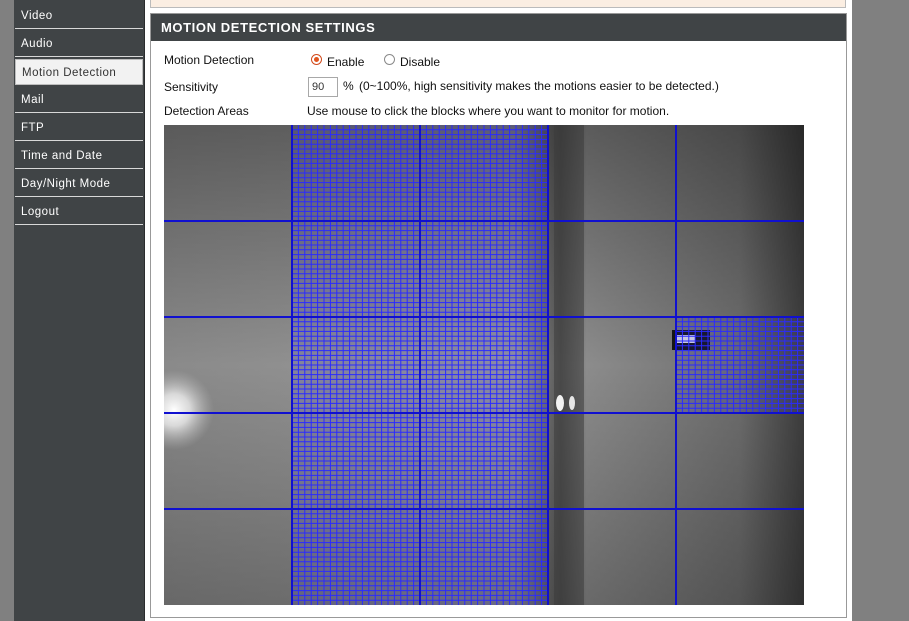  Describe the element at coordinates (206, 111) in the screenshot. I see `detection-areas-label: Detection Areas` at that location.